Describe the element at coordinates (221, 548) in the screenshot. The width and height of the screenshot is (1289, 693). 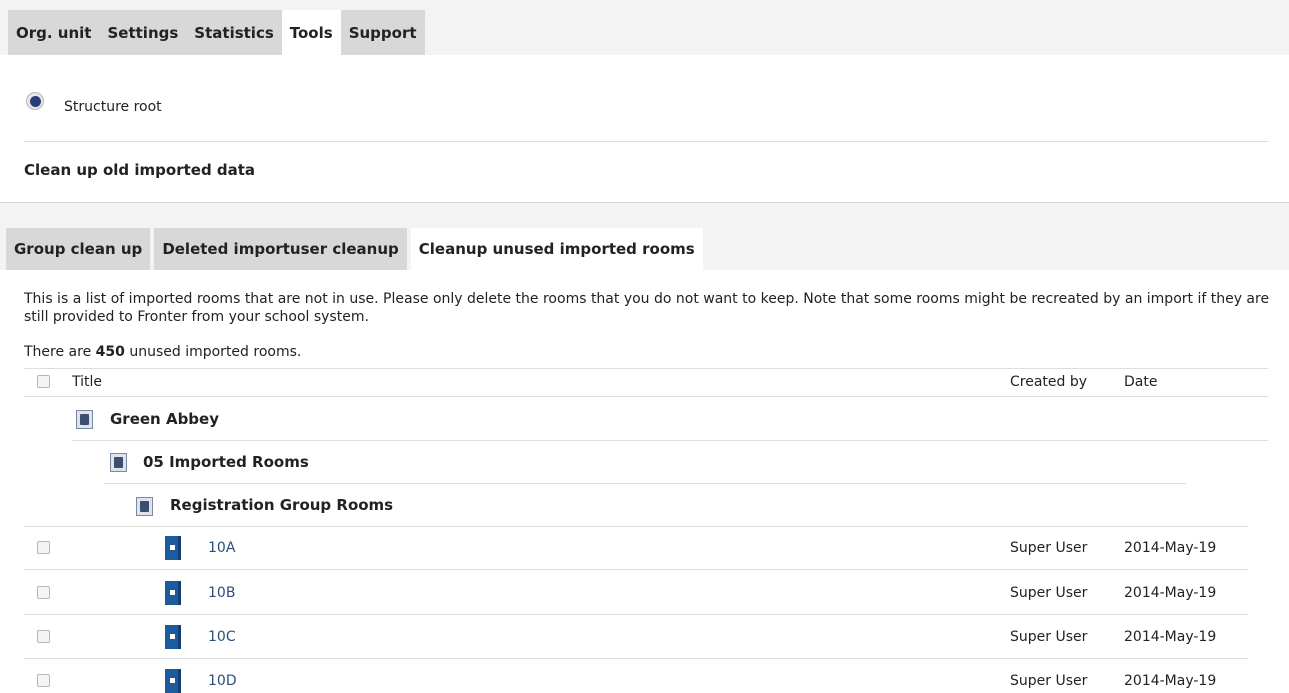
I see `room-name: 10A` at that location.